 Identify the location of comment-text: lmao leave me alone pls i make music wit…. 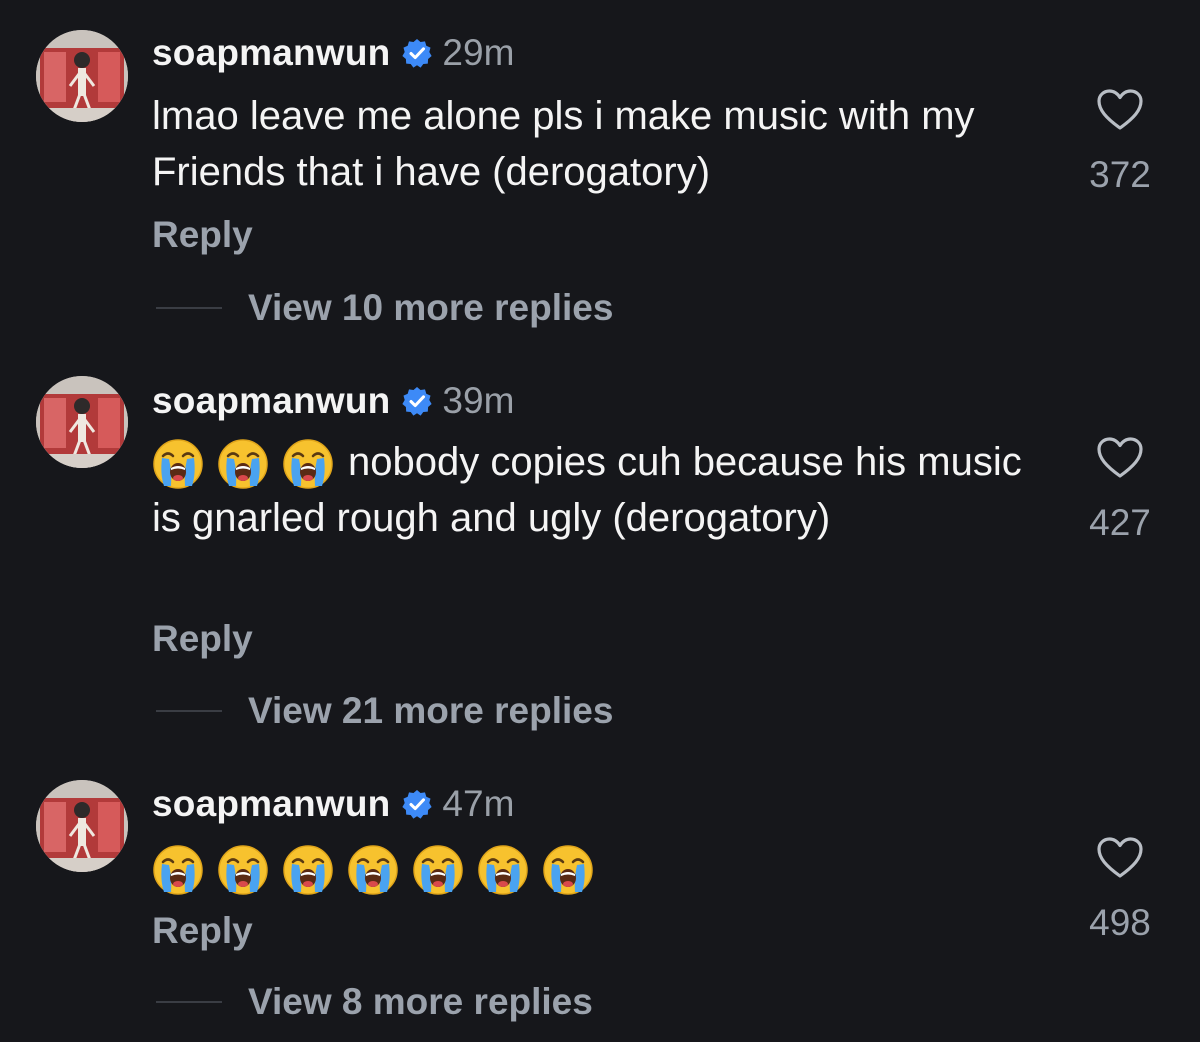
(602, 144).